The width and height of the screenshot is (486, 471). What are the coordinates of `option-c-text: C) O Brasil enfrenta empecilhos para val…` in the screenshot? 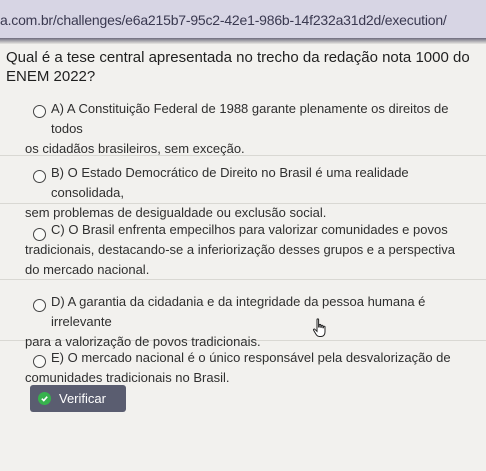 It's located at (250, 250).